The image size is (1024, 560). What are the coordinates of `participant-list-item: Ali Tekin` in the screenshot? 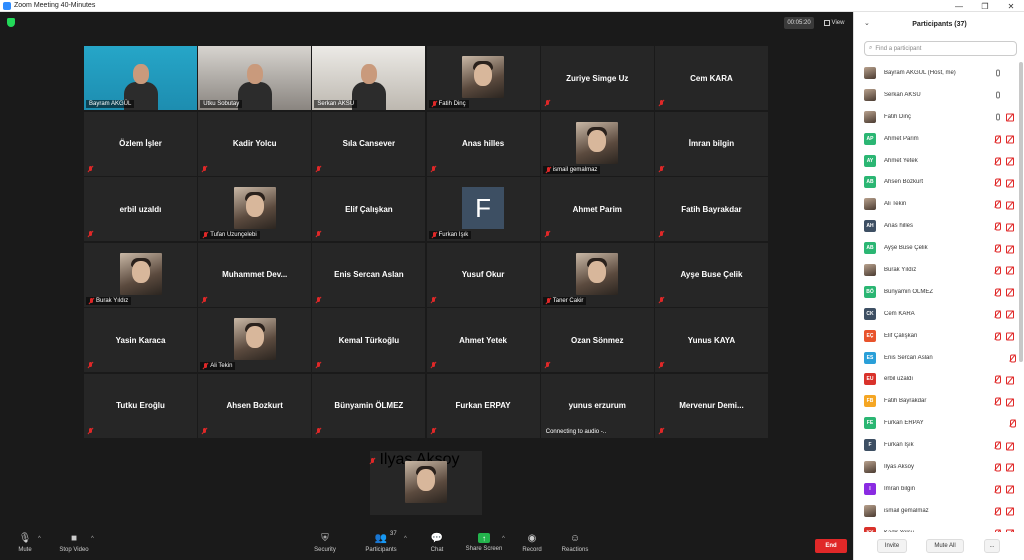 It's located at (936, 204).